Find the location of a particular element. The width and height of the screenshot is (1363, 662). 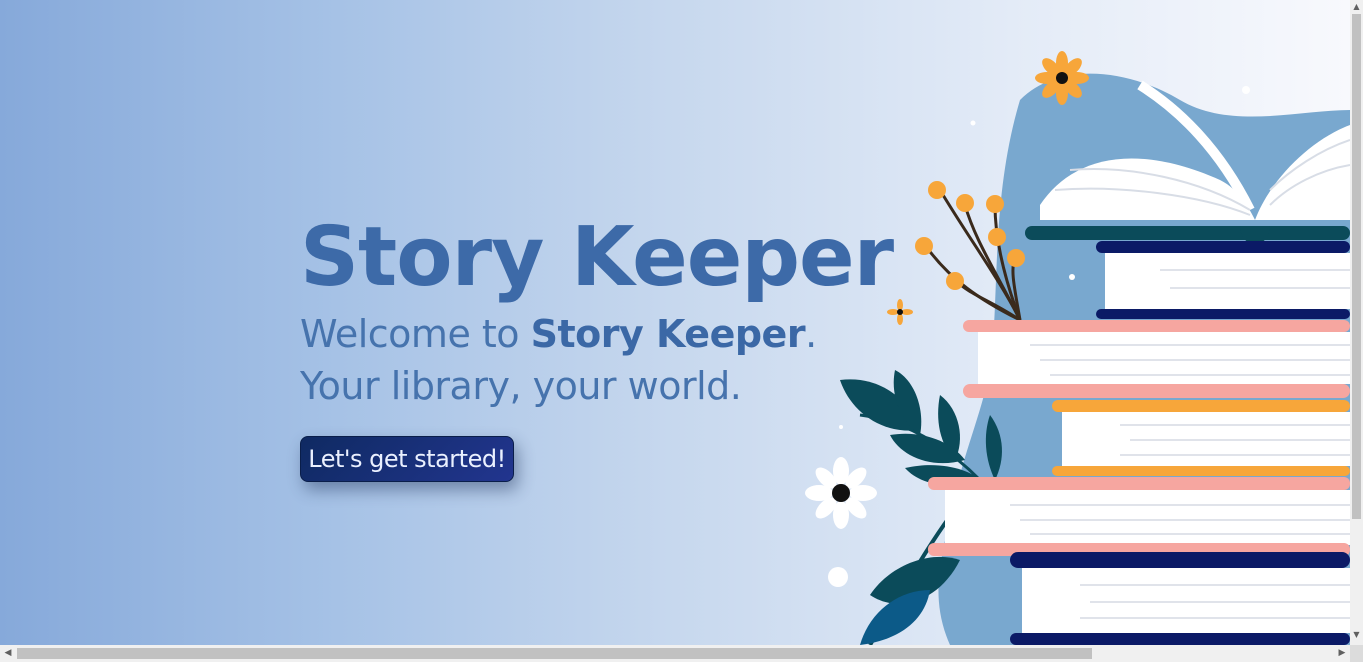

scroll-right-arrow-icon: ▶ is located at coordinates (1342, 653).